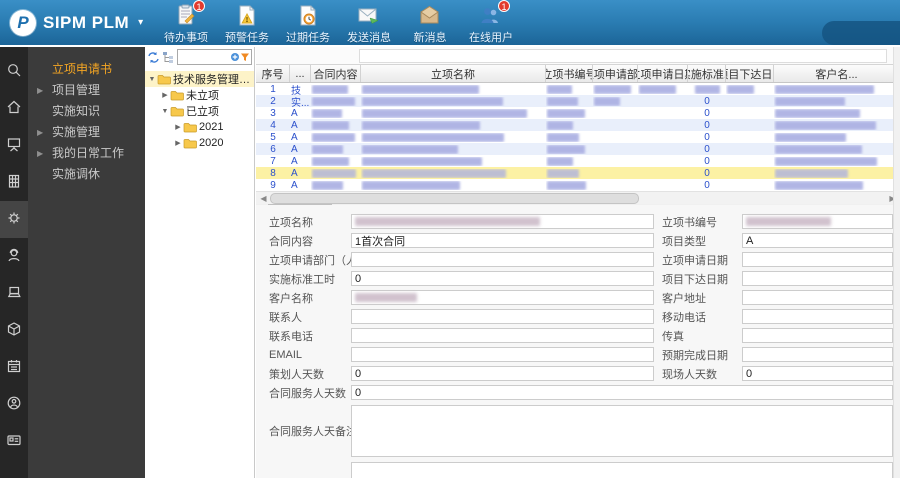  I want to click on rail-item-calendar, so click(14, 367).